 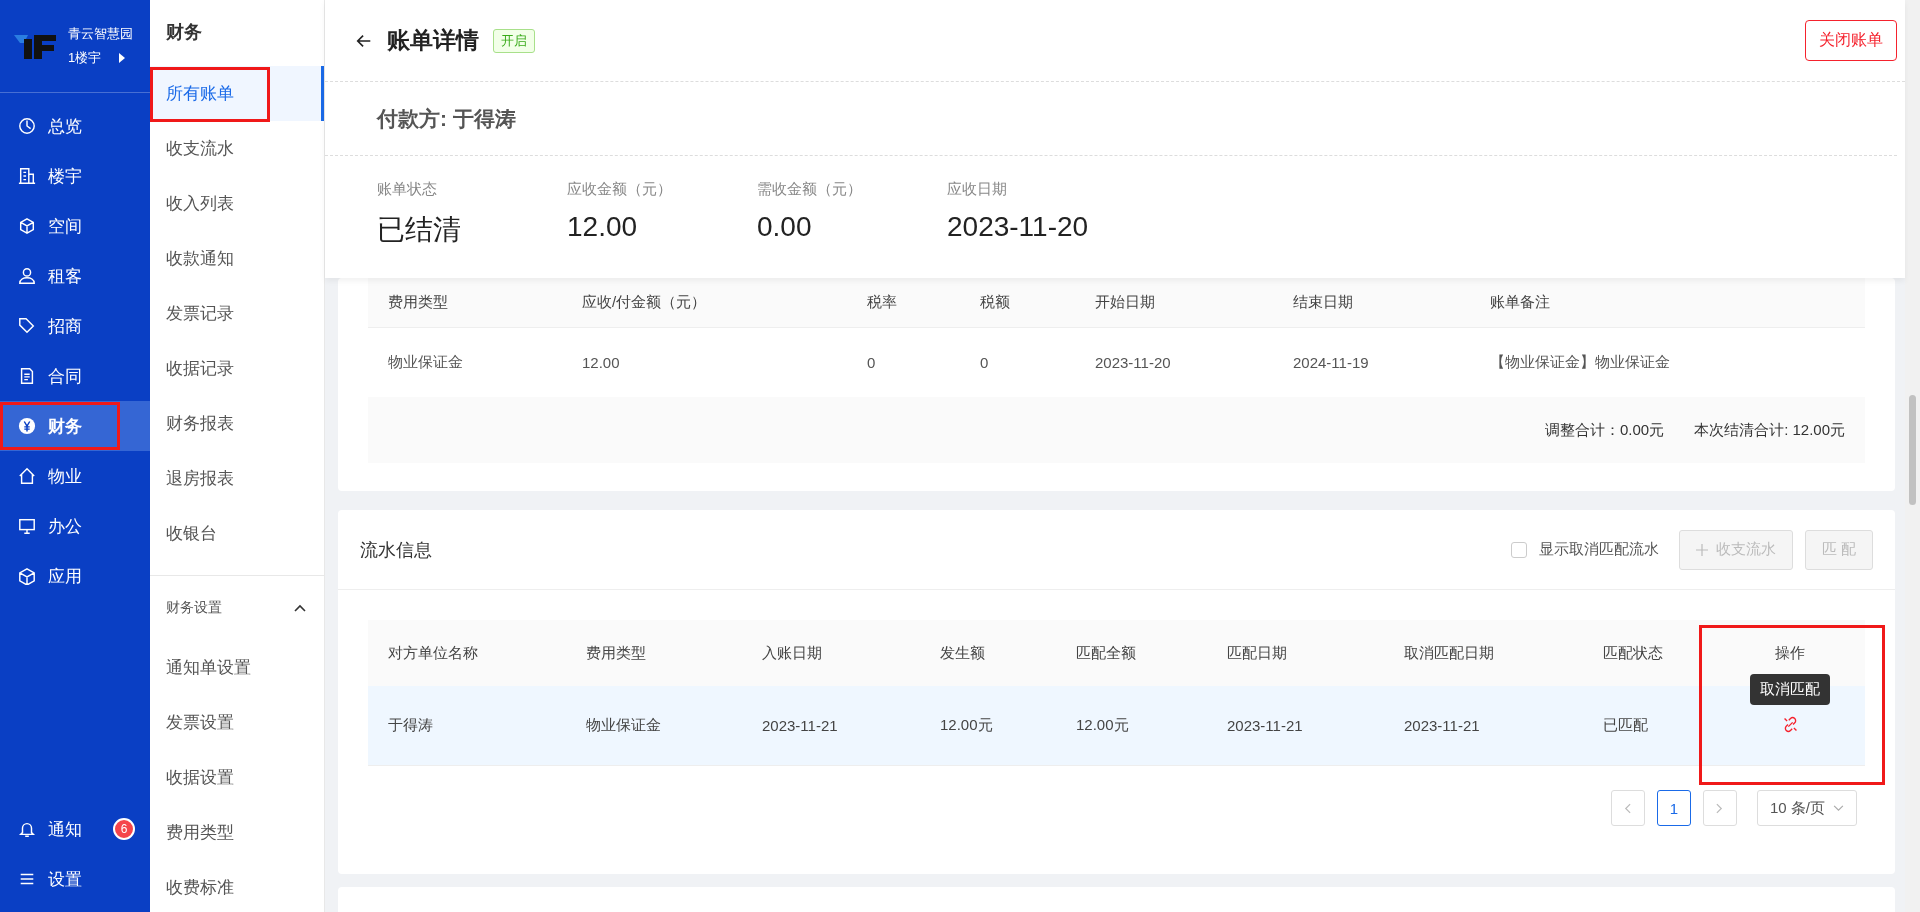 What do you see at coordinates (184, 32) in the screenshot?
I see `submenu-title: 财务` at bounding box center [184, 32].